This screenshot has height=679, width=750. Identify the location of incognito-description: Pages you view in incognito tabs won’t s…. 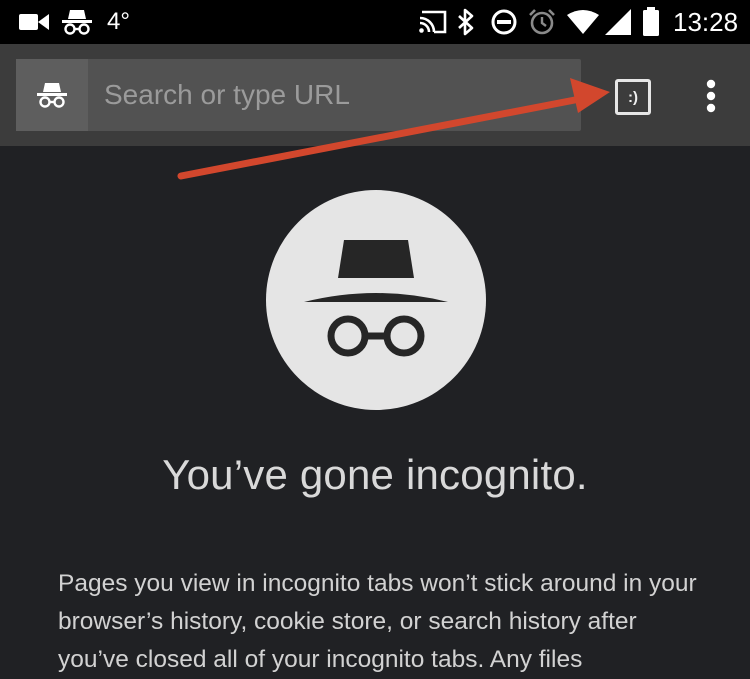
(377, 621).